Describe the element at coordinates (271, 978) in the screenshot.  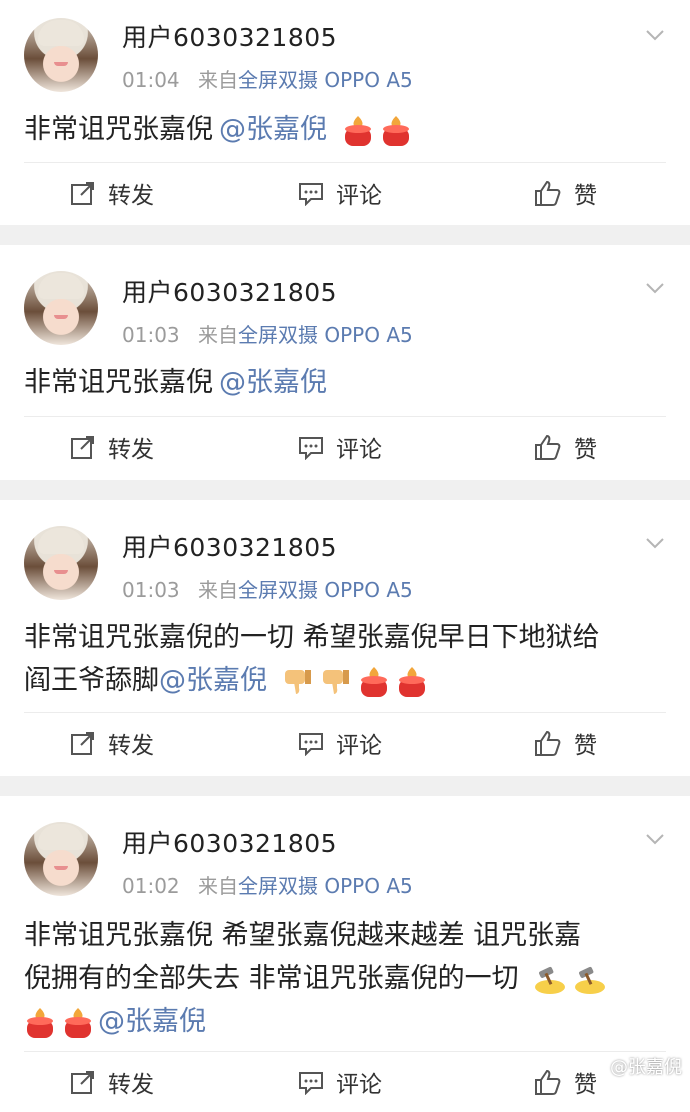
I see `post-text: 倪拥有的全部失去 非常诅咒张嘉倪的一切` at that location.